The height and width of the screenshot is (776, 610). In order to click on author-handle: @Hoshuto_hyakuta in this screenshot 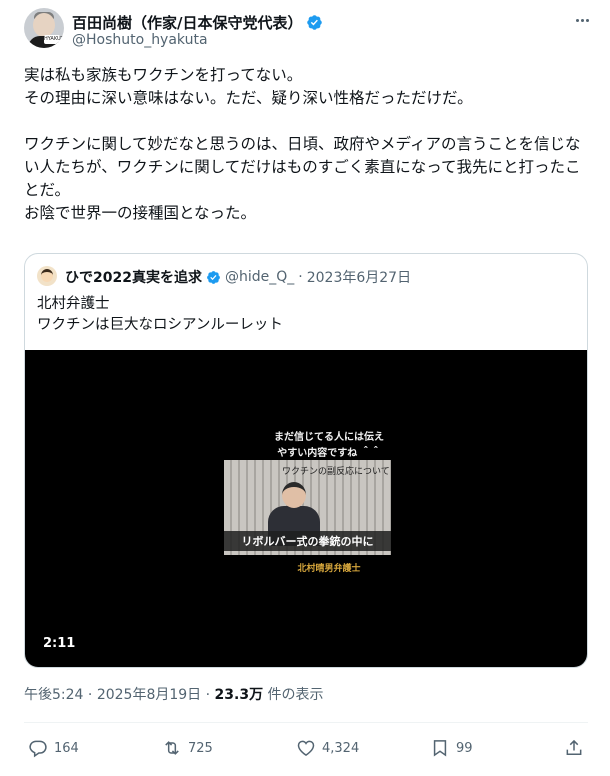, I will do `click(140, 40)`.